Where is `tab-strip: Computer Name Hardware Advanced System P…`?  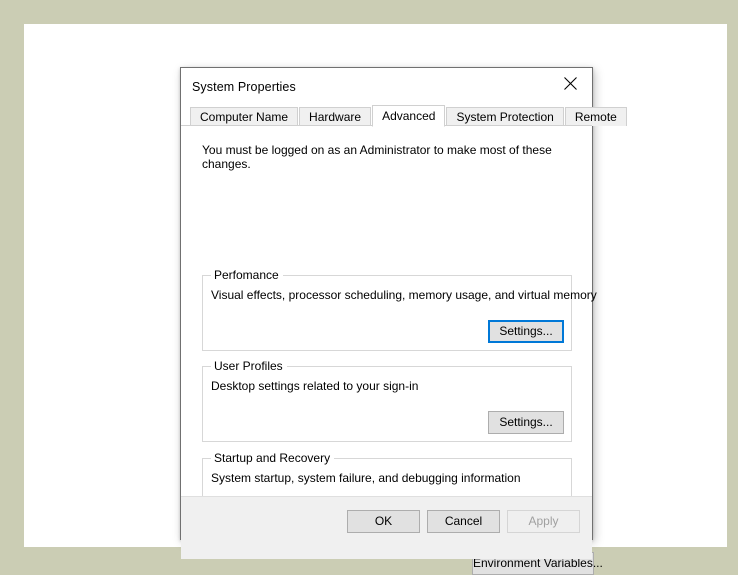
tab-strip: Computer Name Hardware Advanced System P… is located at coordinates (404, 116).